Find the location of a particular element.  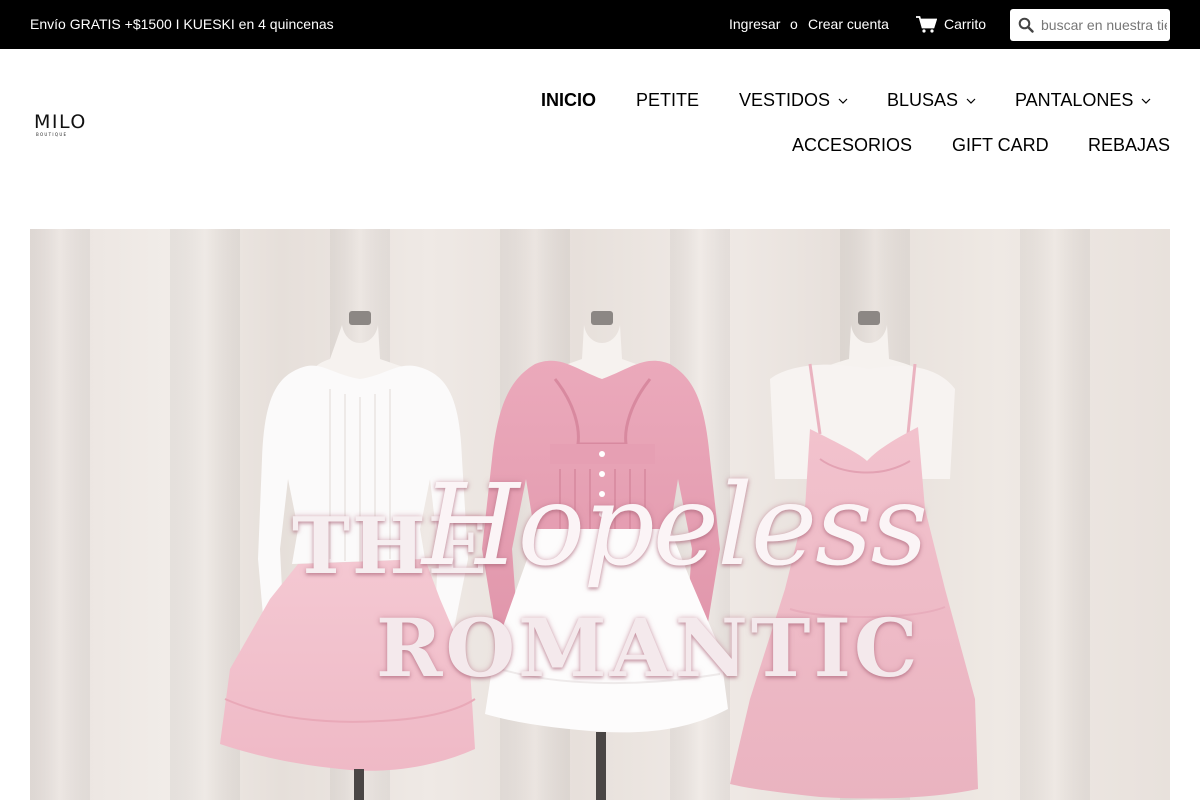

nav-label: REBAJAS is located at coordinates (1129, 145).